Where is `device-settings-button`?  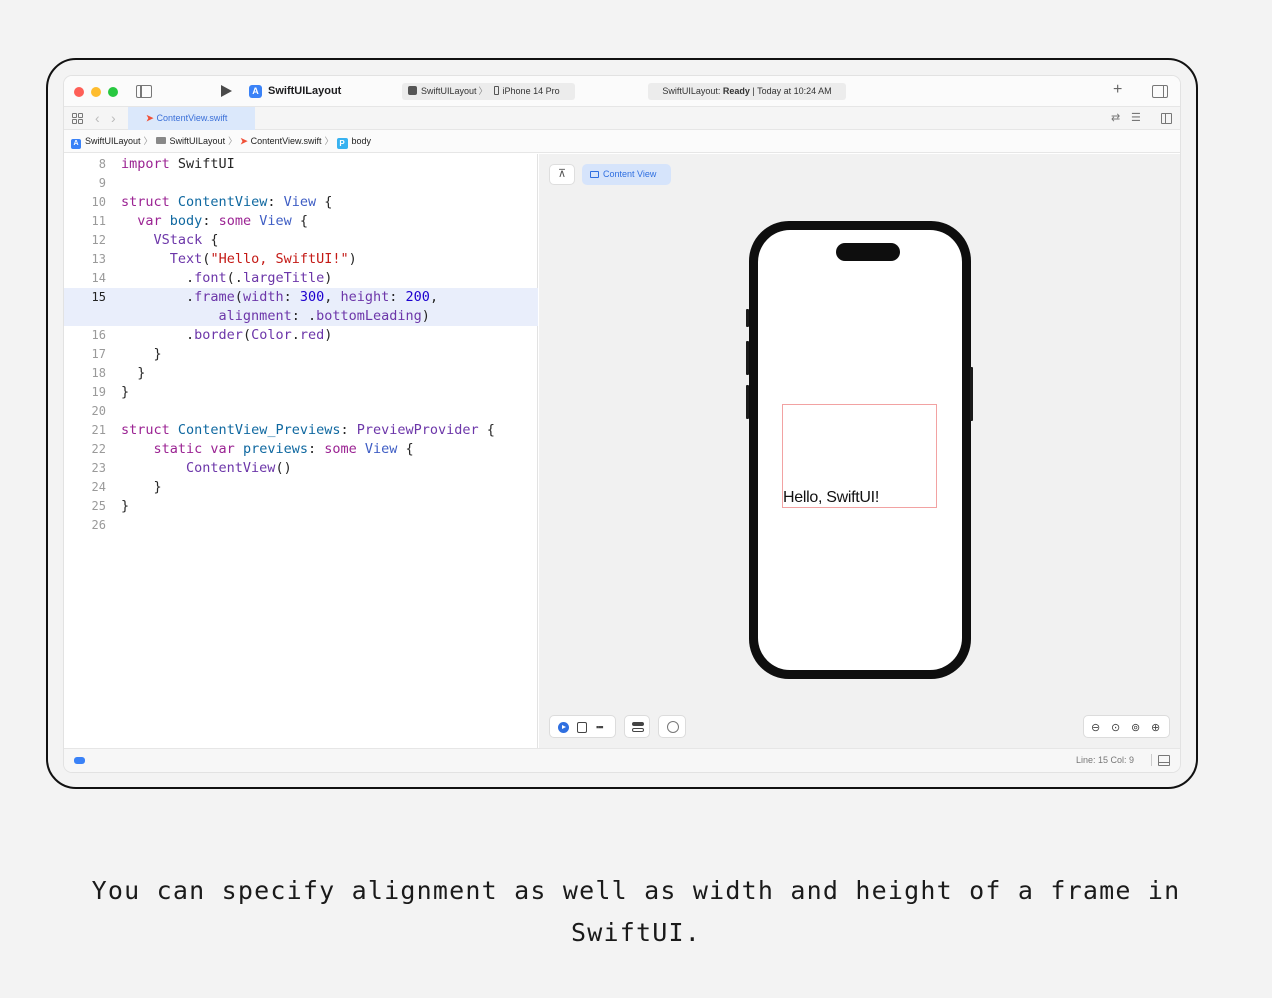 device-settings-button is located at coordinates (637, 726).